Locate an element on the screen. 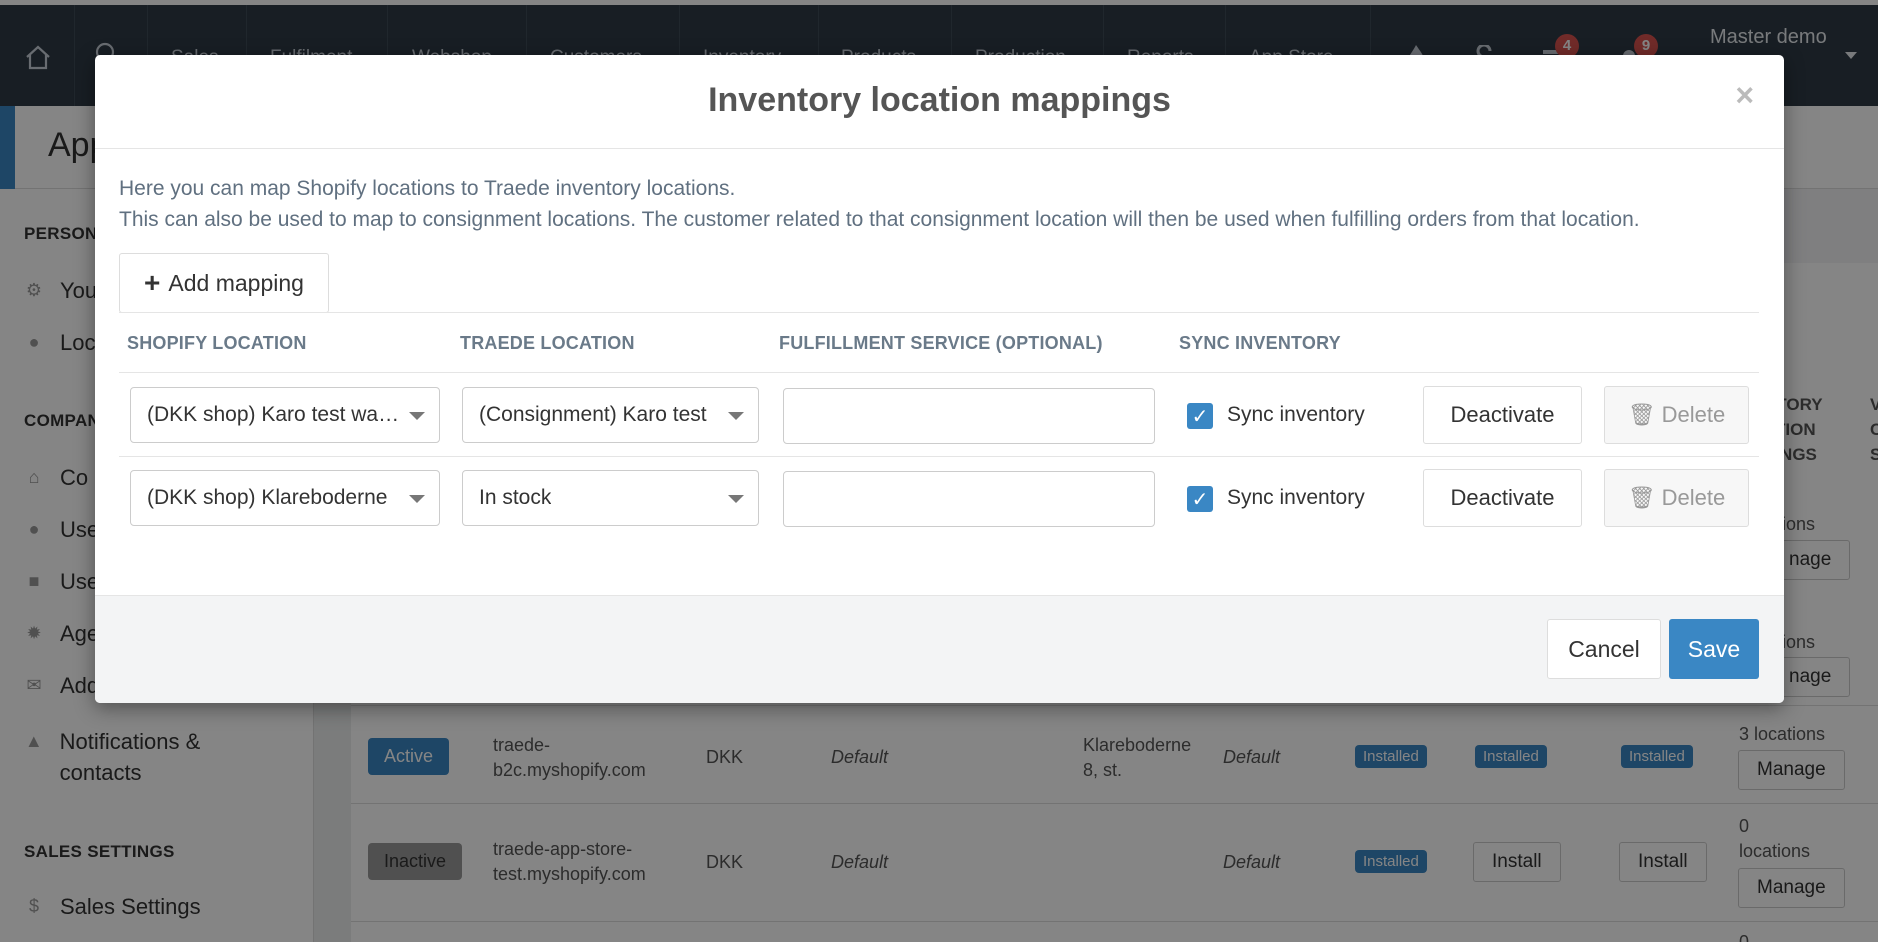 Image resolution: width=1878 pixels, height=942 pixels. modal-title: Inventory location mappings is located at coordinates (939, 100).